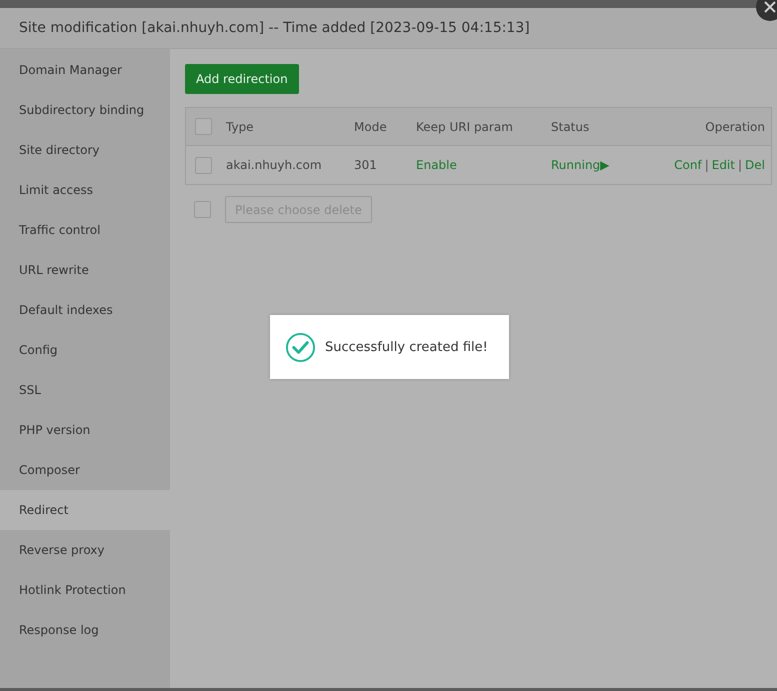 The width and height of the screenshot is (777, 691). I want to click on row-checkbox, so click(203, 165).